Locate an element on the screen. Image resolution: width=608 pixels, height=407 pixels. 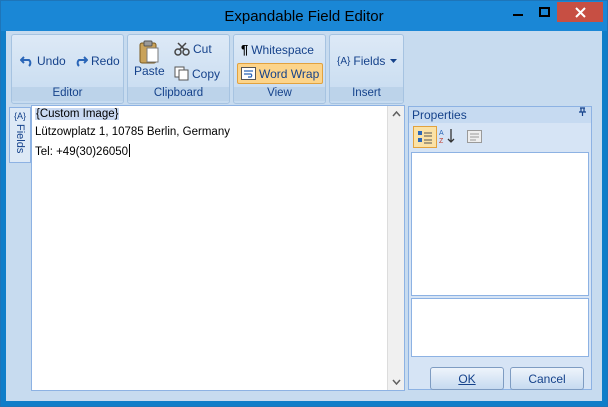
whitespace-button: ¶ Whitespace is located at coordinates (277, 49).